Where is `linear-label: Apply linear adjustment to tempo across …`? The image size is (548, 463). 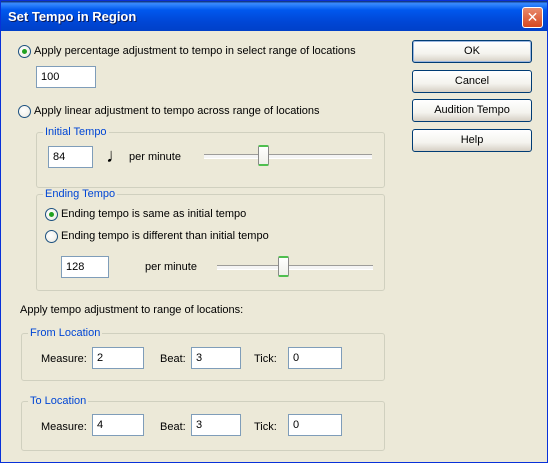 linear-label: Apply linear adjustment to tempo across … is located at coordinates (177, 111).